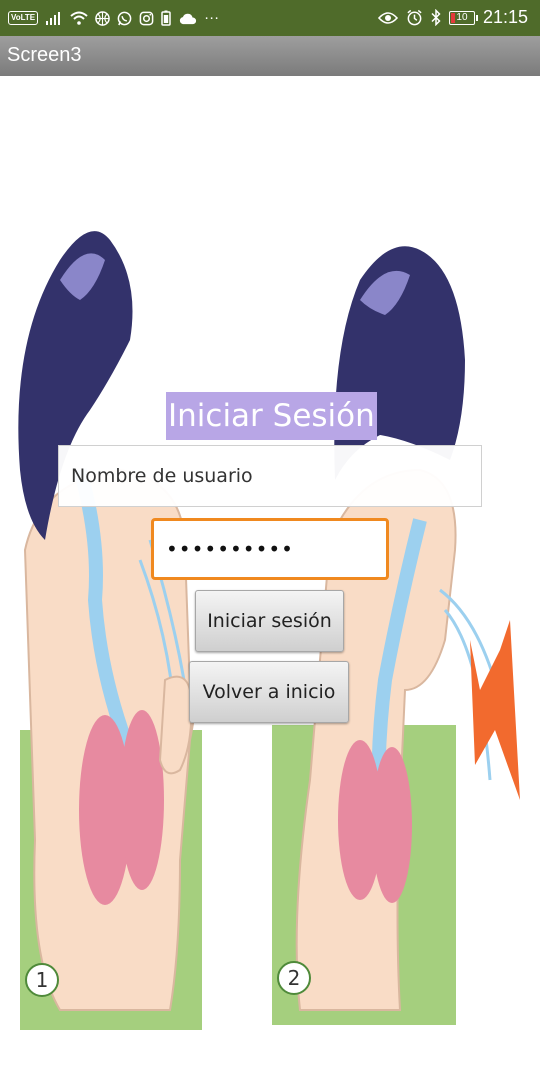 This screenshot has width=540, height=1080. What do you see at coordinates (270, 476) in the screenshot?
I see `username-field` at bounding box center [270, 476].